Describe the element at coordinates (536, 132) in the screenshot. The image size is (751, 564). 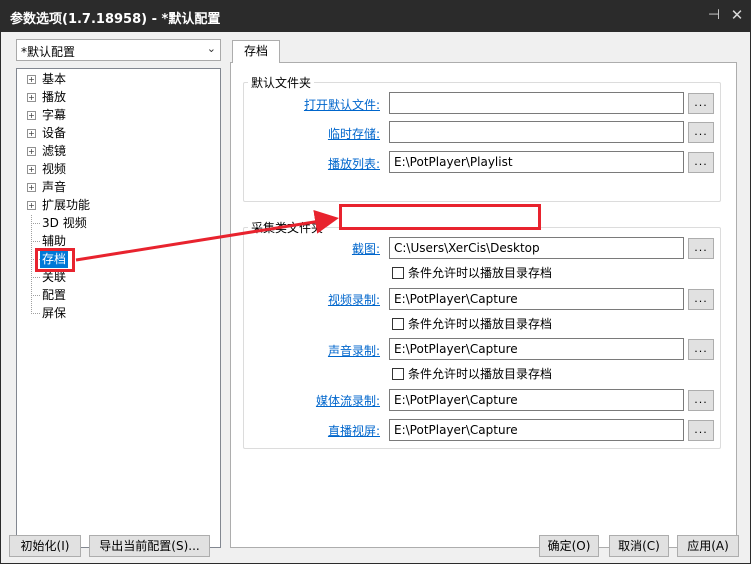
I see `temp-storage-input` at that location.